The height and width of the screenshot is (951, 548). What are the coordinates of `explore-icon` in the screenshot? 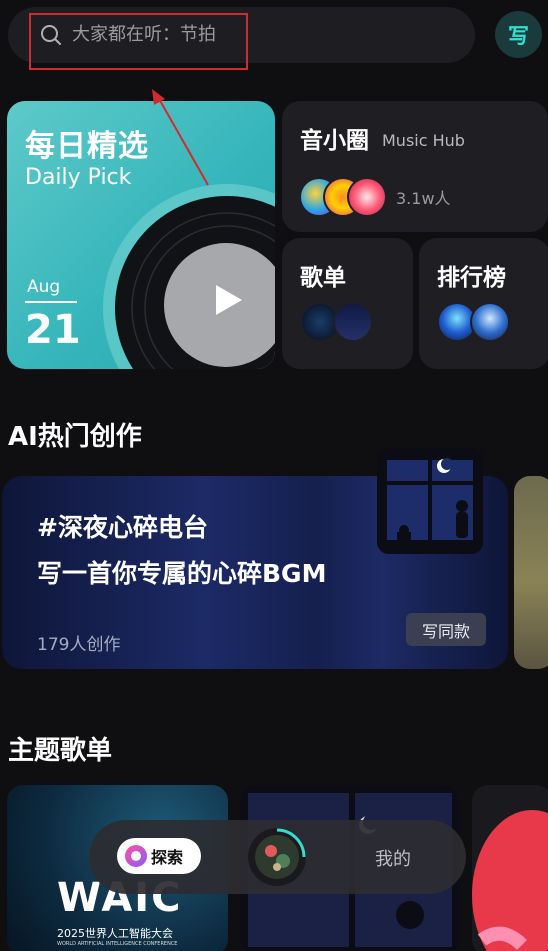 It's located at (136, 856).